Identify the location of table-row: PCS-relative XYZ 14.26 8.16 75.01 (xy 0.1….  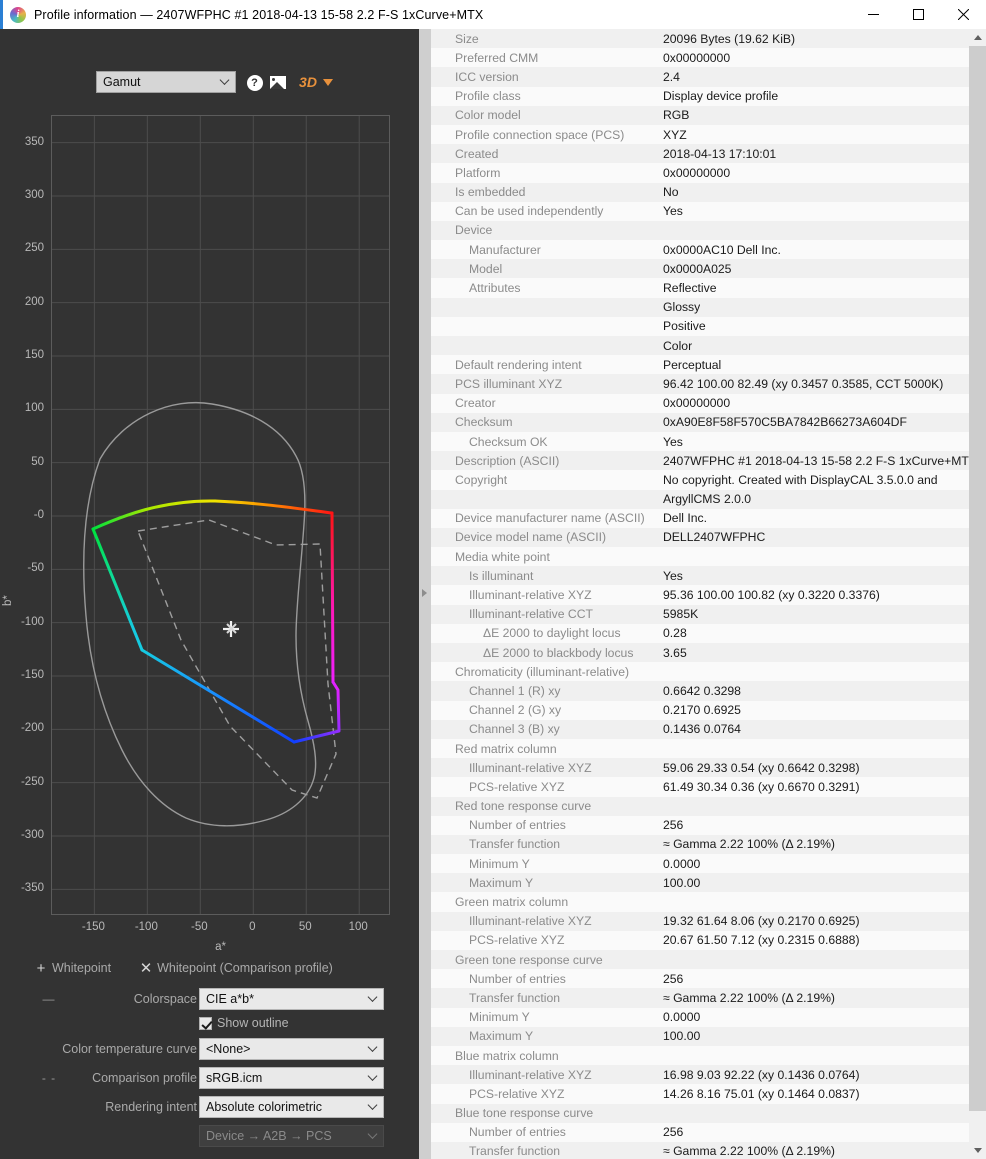
(700, 1094).